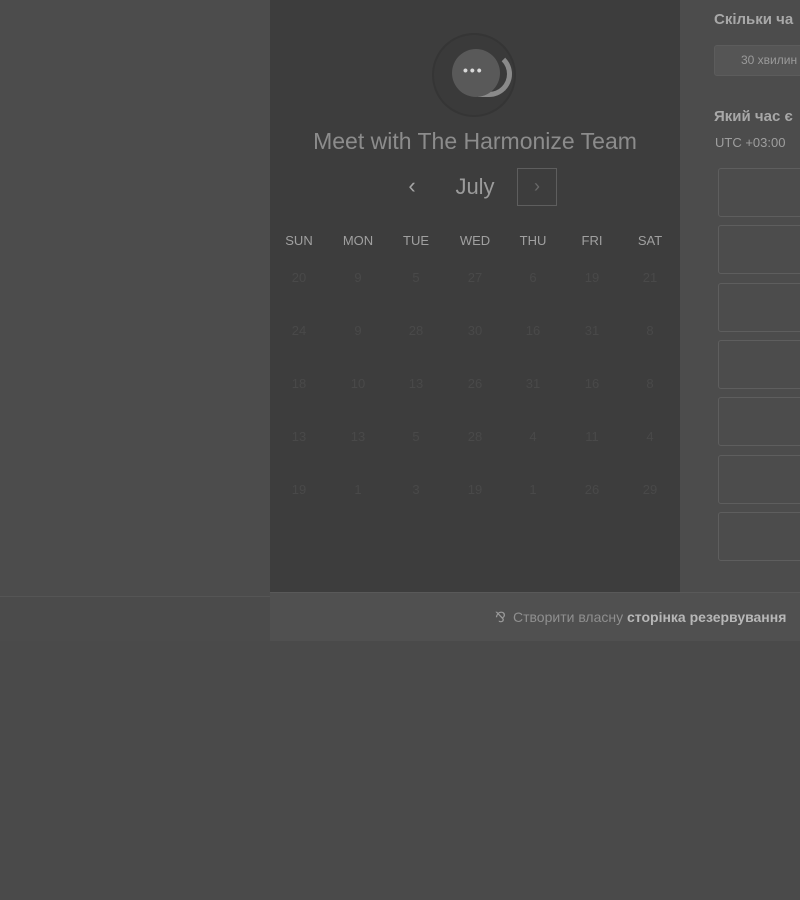 This screenshot has width=800, height=900. Describe the element at coordinates (592, 436) in the screenshot. I see `calendar-day: 11` at that location.